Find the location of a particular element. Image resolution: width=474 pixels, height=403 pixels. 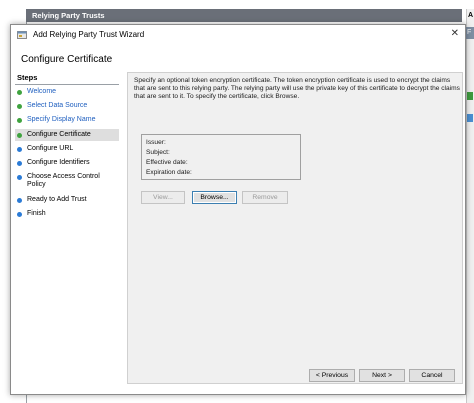

page-title: Configure Certificate is located at coordinates (67, 59).